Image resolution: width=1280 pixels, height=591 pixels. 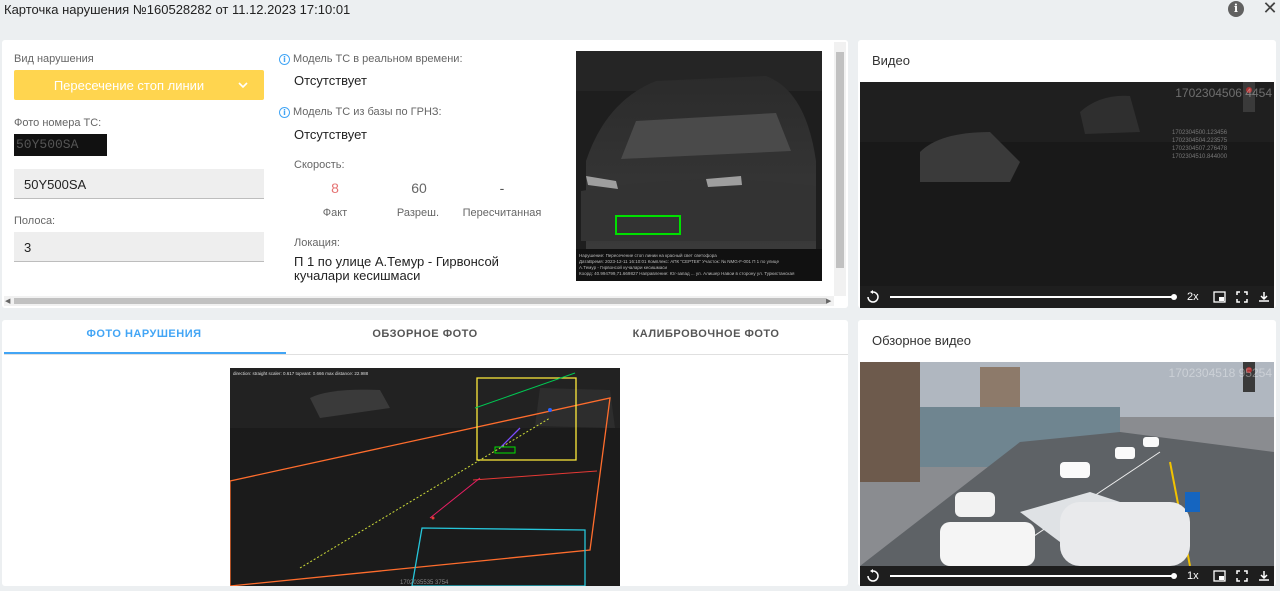 What do you see at coordinates (1031, 576) in the screenshot?
I see `overview-video-progress-bar` at bounding box center [1031, 576].